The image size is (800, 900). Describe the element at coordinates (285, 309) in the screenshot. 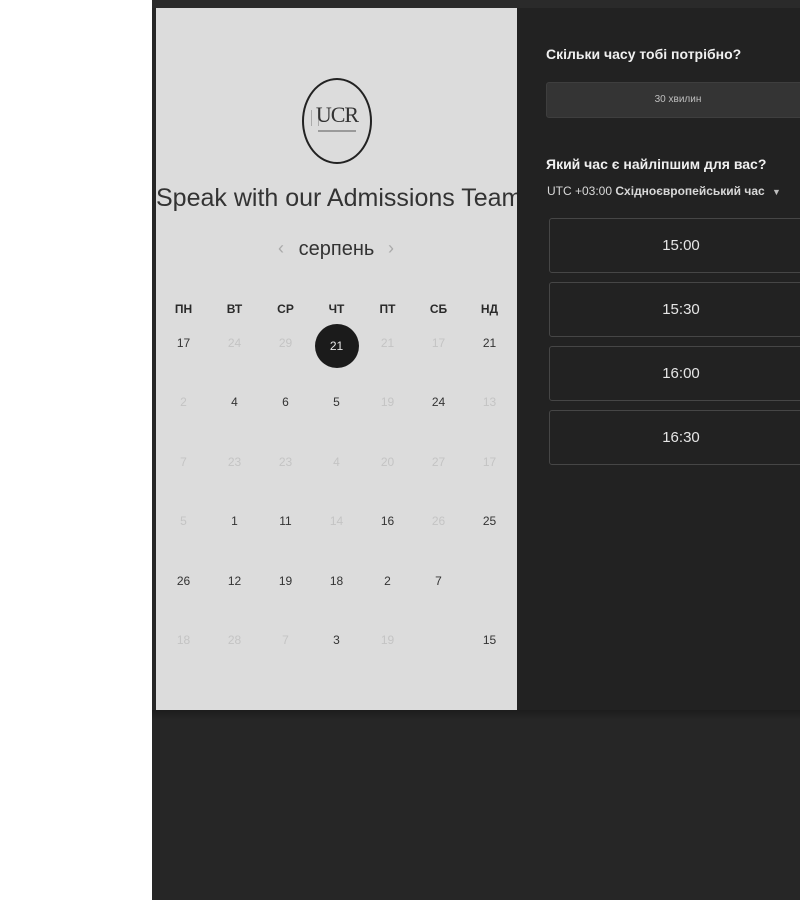

I see `weekday-label: СР` at that location.